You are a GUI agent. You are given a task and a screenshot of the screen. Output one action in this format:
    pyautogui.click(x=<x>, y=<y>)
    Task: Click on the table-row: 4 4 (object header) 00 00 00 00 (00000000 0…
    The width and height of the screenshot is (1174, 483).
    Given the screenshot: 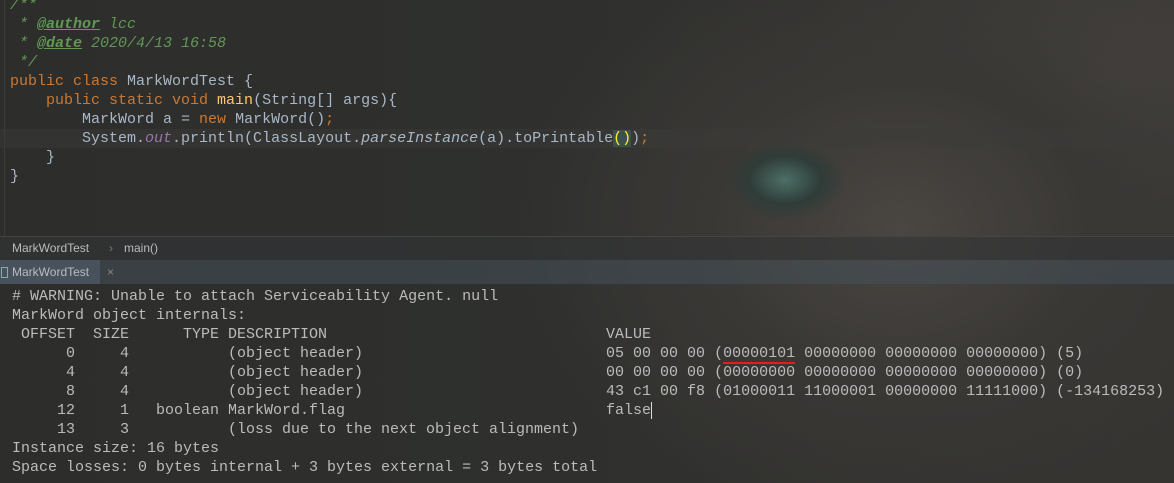 What is the action you would take?
    pyautogui.click(x=588, y=372)
    